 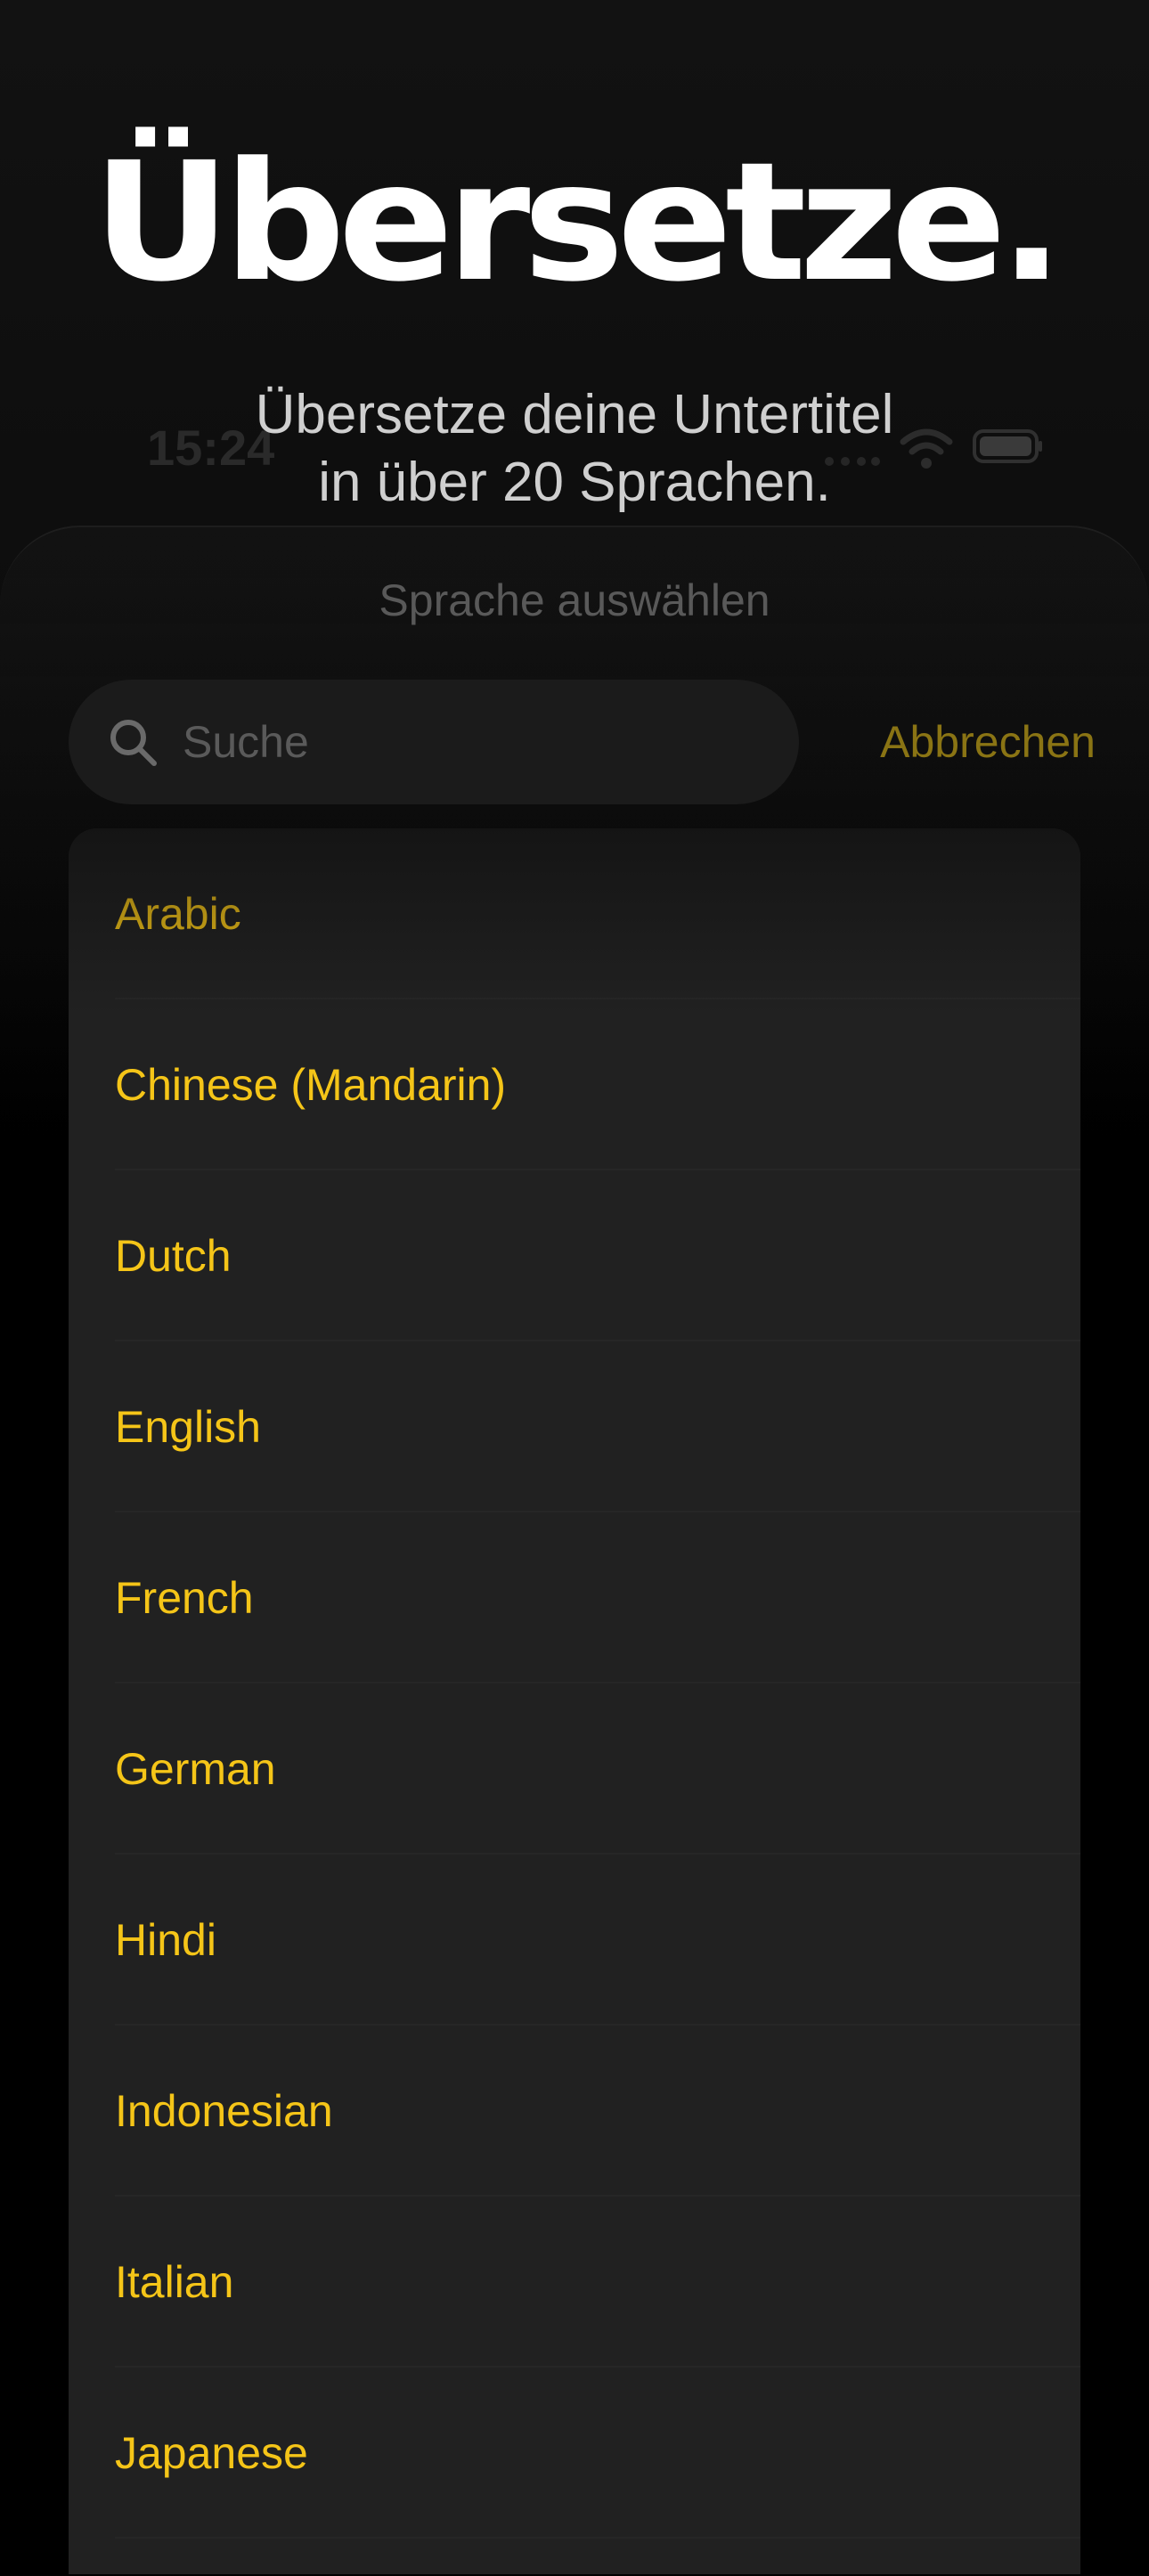 I want to click on list-item-indonesian: Indonesian, so click(x=574, y=2111).